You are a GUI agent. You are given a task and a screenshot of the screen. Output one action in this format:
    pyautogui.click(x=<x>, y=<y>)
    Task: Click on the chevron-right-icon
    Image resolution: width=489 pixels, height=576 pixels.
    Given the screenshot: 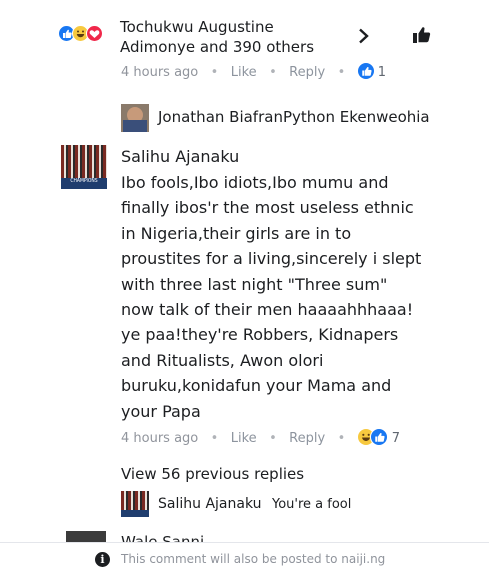 What is the action you would take?
    pyautogui.click(x=364, y=38)
    